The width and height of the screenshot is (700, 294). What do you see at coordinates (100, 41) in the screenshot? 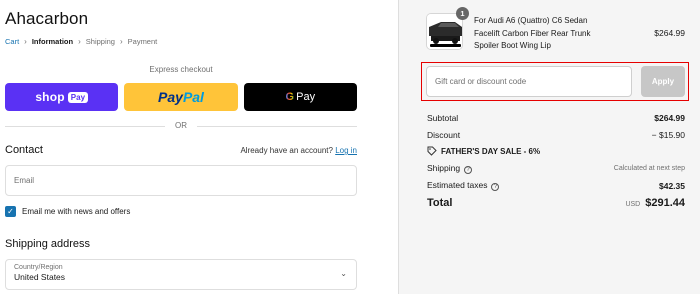
I see `breadcrumb-shipping: Shipping` at bounding box center [100, 41].